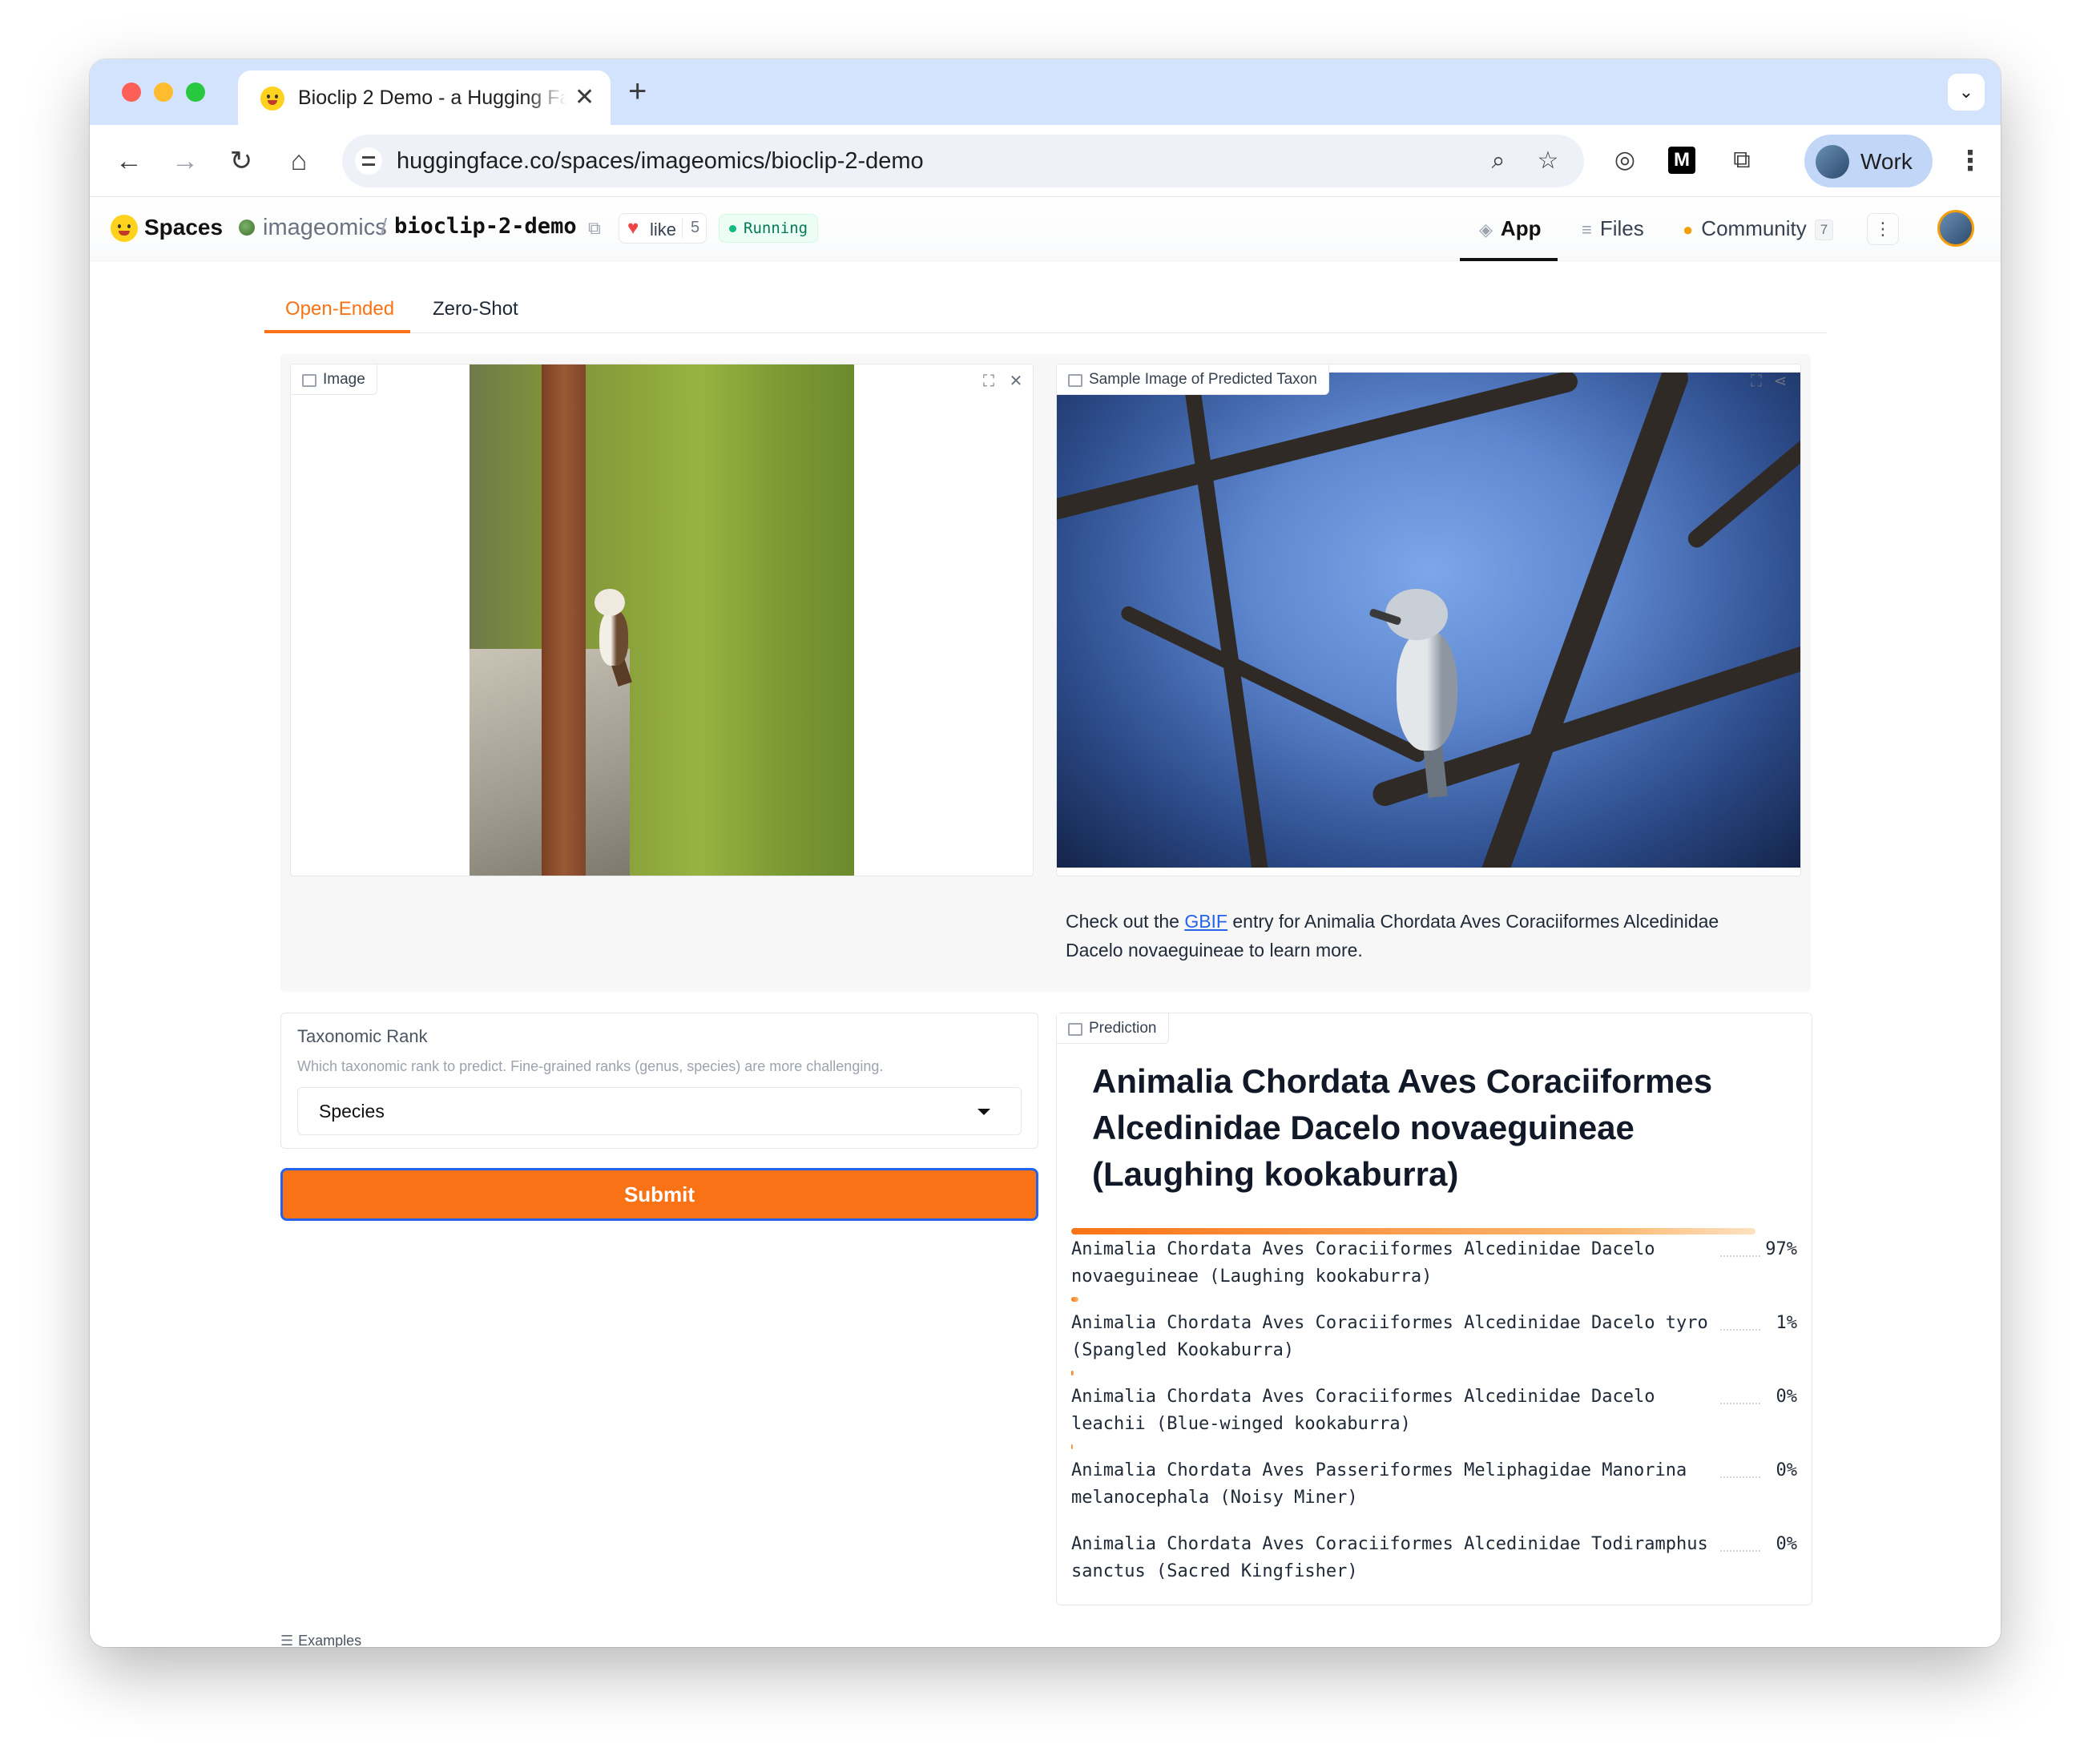 Image resolution: width=2088 pixels, height=1764 pixels. I want to click on share-icon: ⋖, so click(1780, 381).